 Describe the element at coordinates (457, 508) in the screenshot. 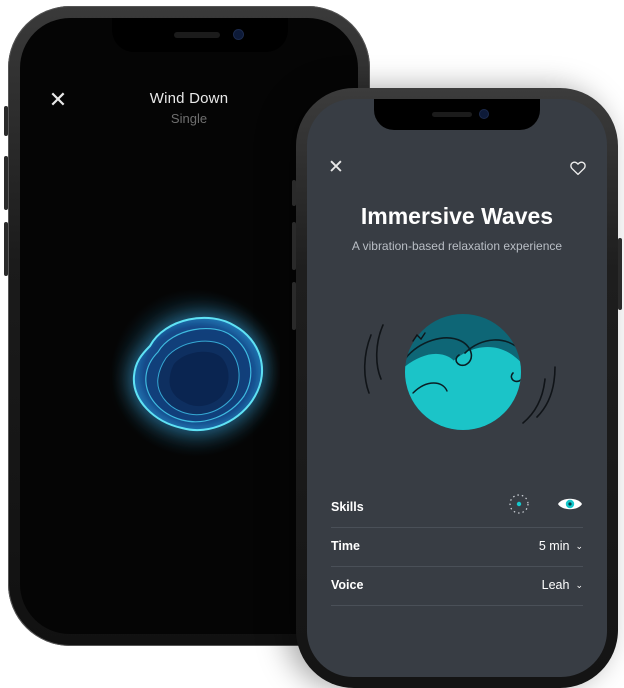

I see `skills-row: Skills` at that location.